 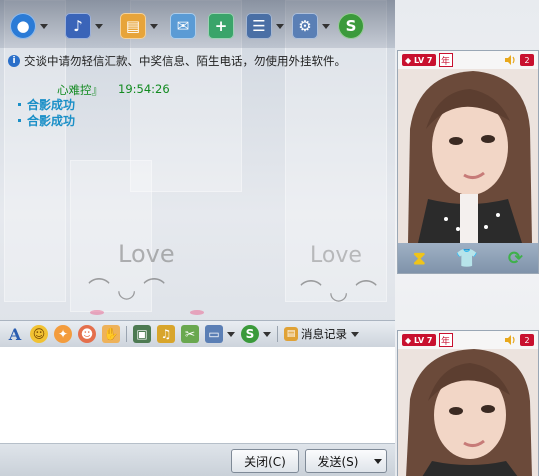 I want to click on video-call-button: ●, so click(x=32, y=26).